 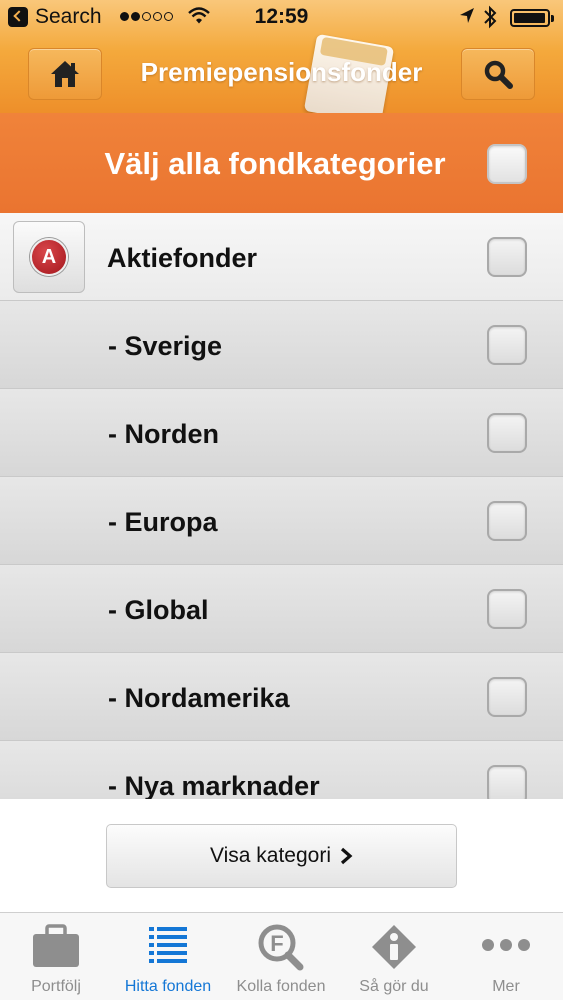 What do you see at coordinates (507, 257) in the screenshot?
I see `category-checkbox` at bounding box center [507, 257].